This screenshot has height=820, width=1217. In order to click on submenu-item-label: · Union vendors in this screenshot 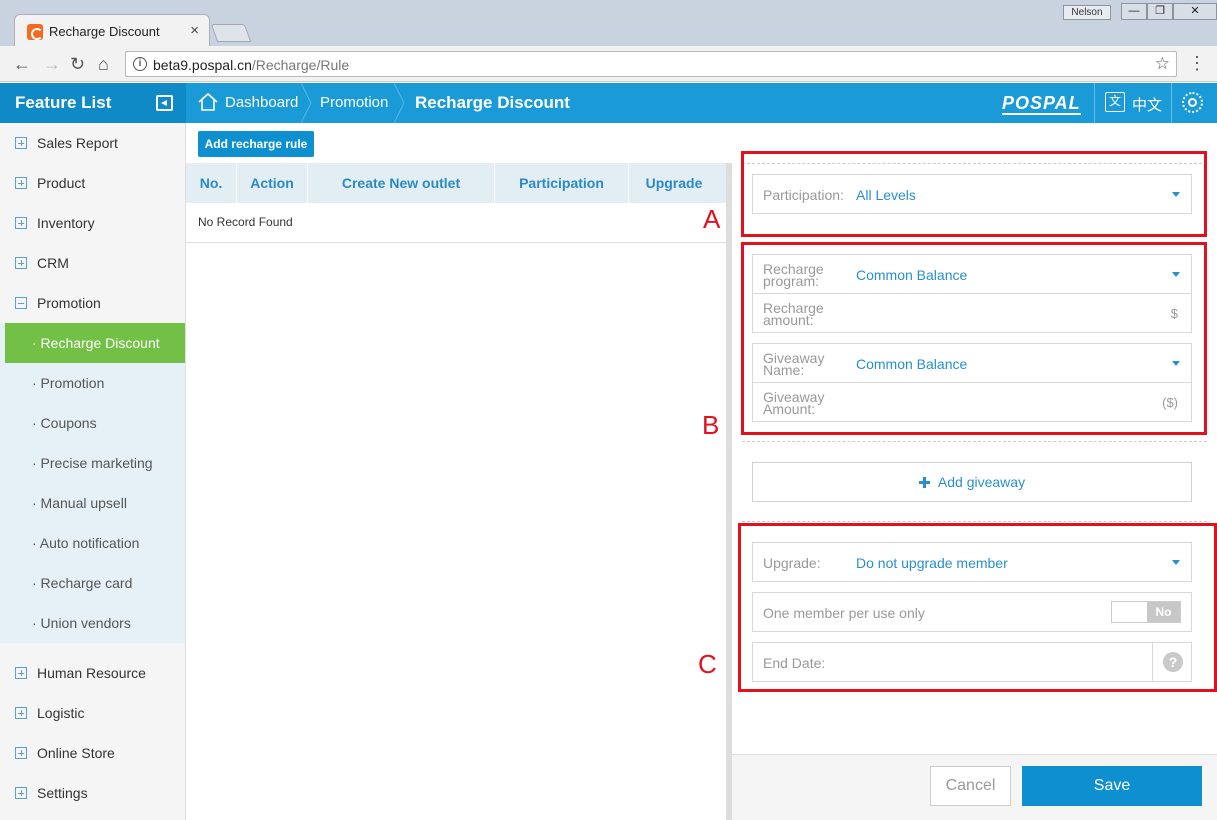, I will do `click(81, 623)`.